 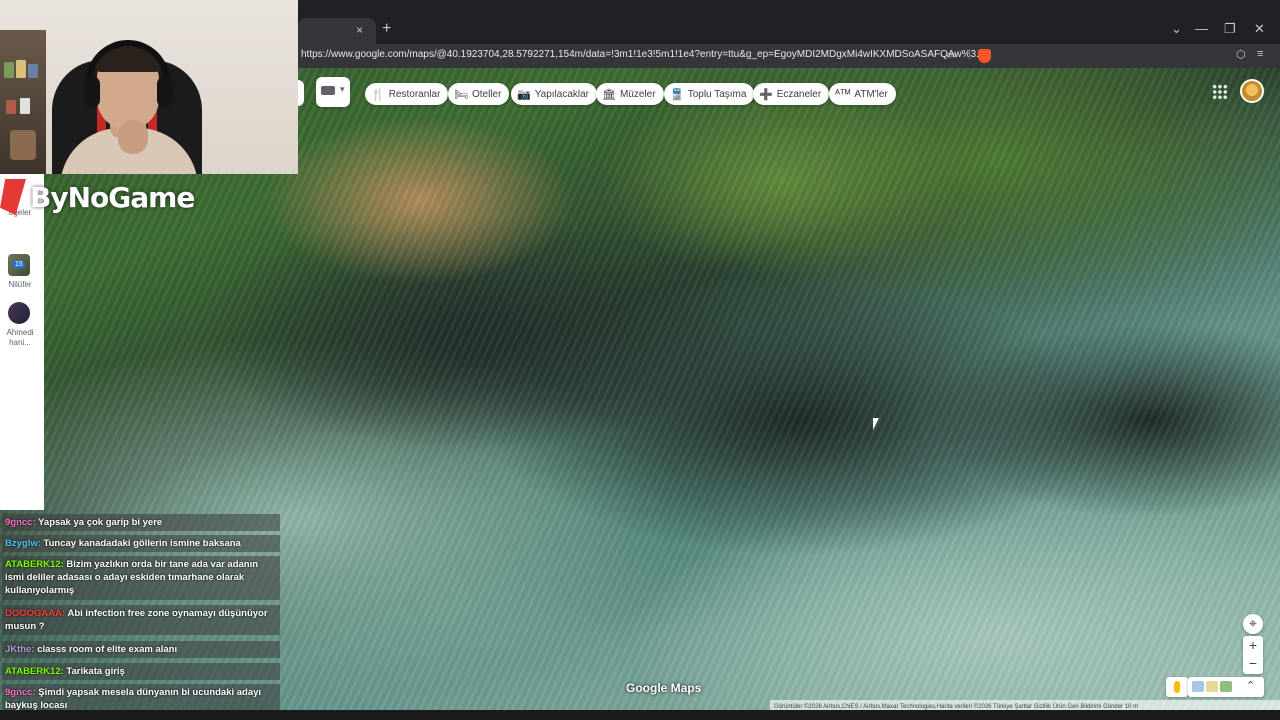 I want to click on count-badge: 15, so click(x=19, y=264).